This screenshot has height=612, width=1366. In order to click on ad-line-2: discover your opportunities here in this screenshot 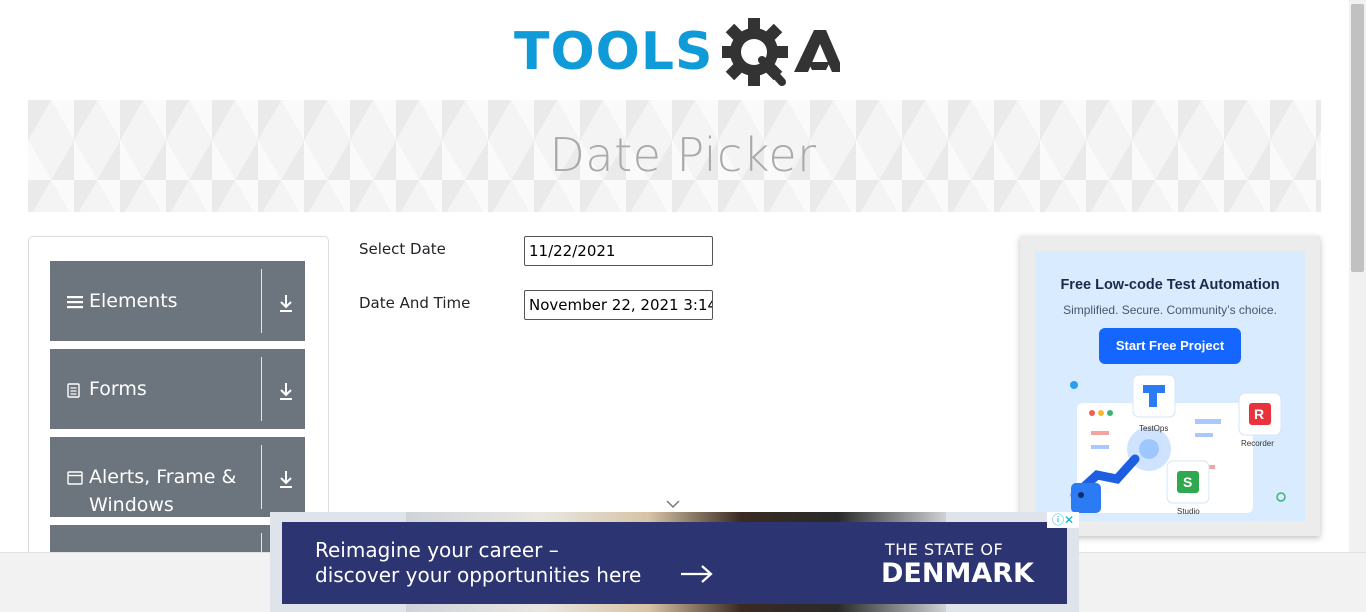, I will do `click(478, 575)`.